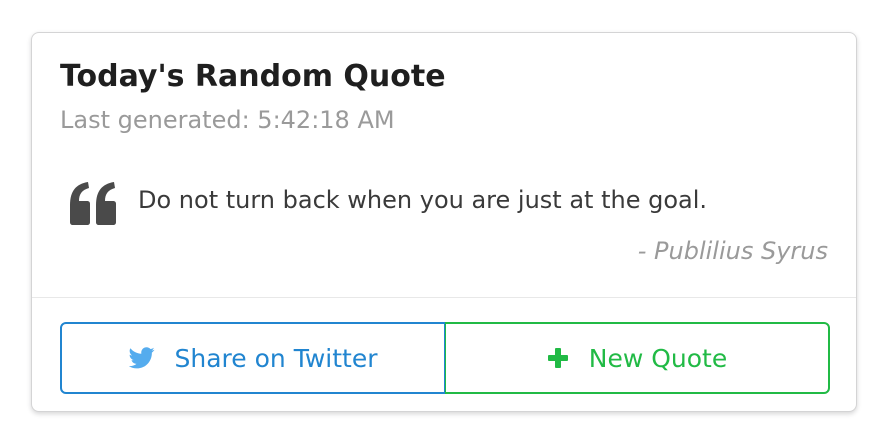  I want to click on twitter-icon, so click(141, 358).